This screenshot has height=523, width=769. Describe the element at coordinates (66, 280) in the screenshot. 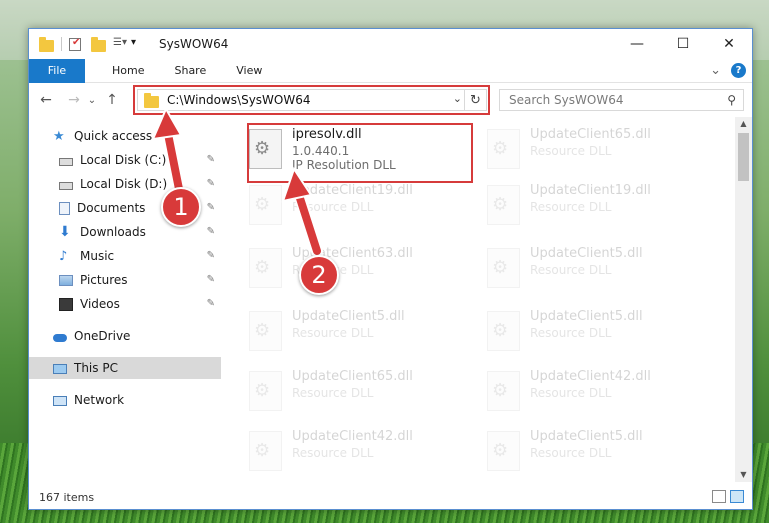

I see `pictures-icon` at that location.